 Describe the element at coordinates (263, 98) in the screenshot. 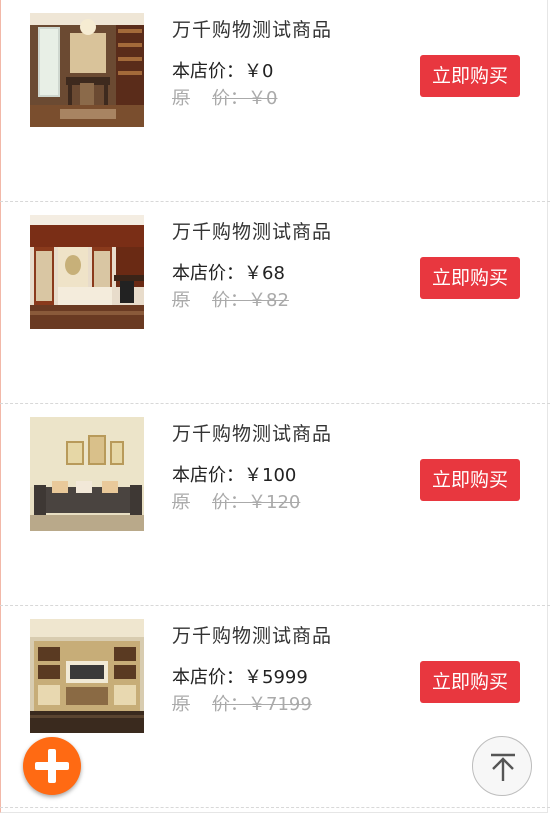

I see `original-price-value: ￥0` at that location.